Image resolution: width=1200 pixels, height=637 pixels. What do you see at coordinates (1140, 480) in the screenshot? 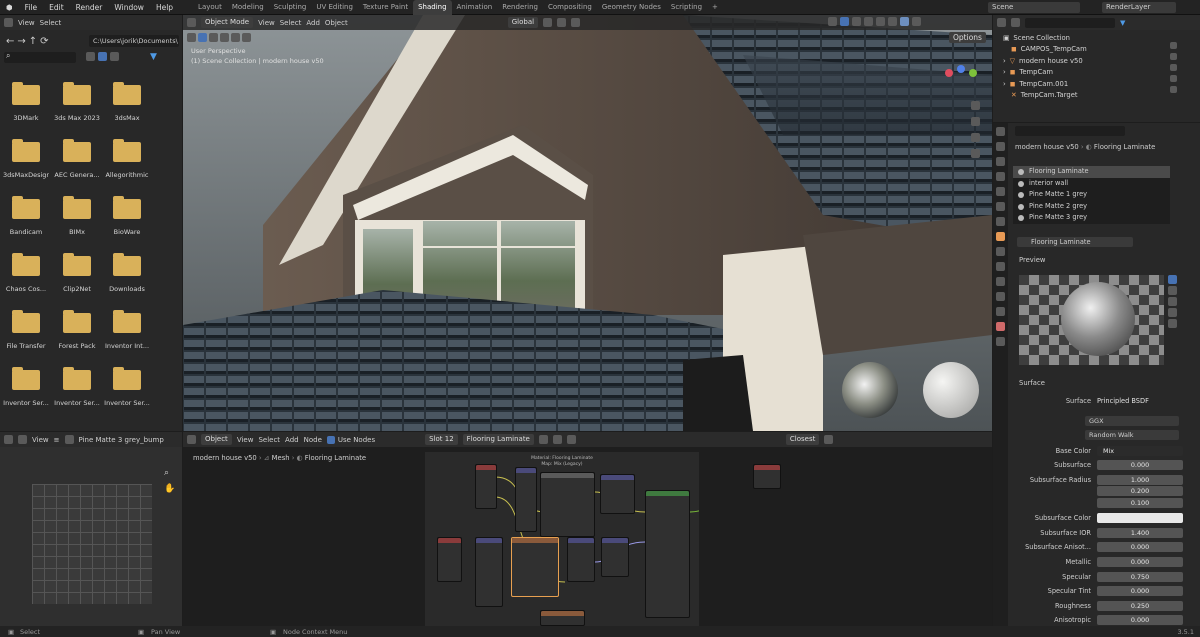
I see `property-value-field: 1.000` at bounding box center [1140, 480].